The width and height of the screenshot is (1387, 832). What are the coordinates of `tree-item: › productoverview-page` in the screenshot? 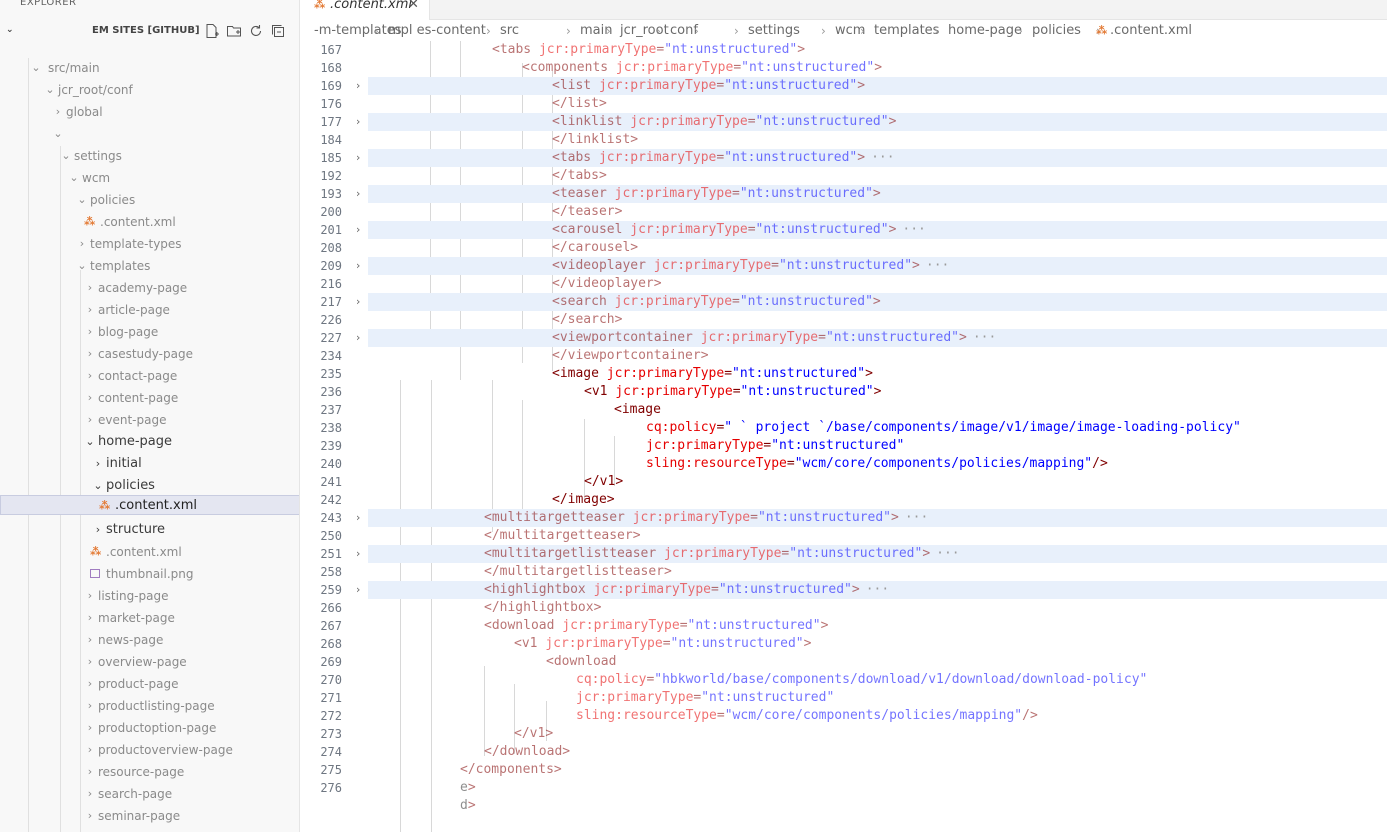 It's located at (149, 750).